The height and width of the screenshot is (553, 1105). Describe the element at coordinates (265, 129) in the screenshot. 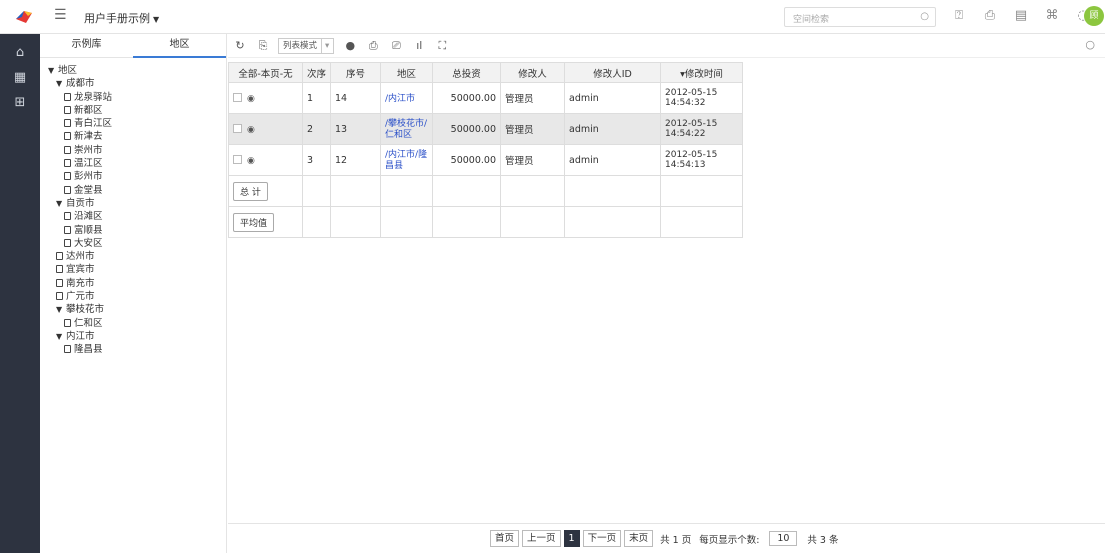

I see `row-select-cell: ◉` at that location.